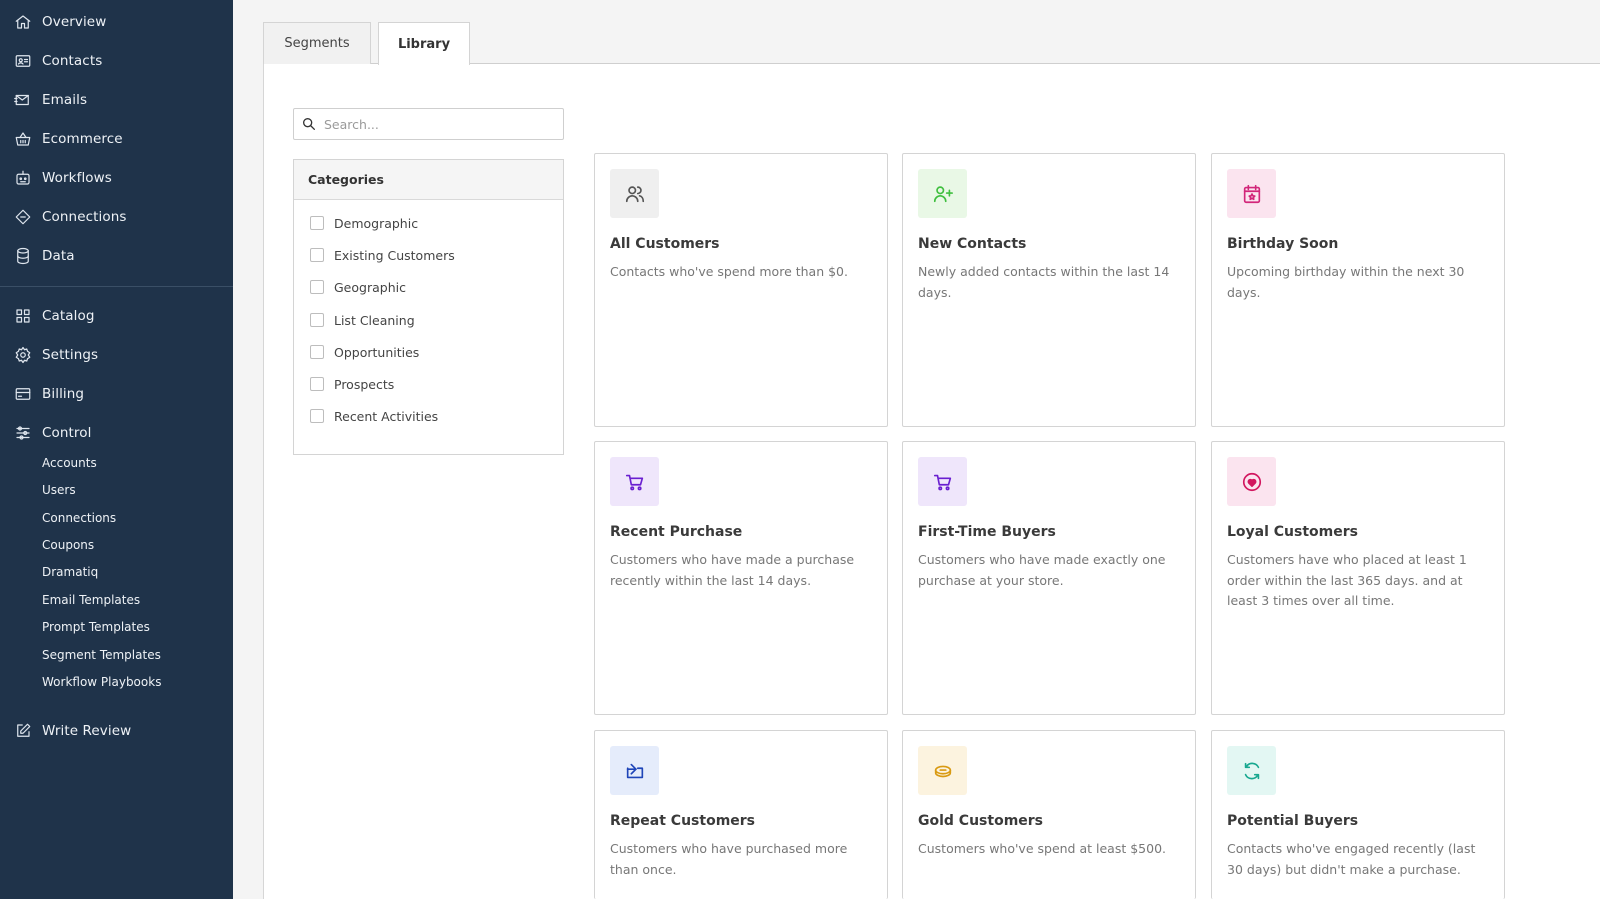 This screenshot has width=1600, height=899. I want to click on nav-label: Control, so click(67, 433).